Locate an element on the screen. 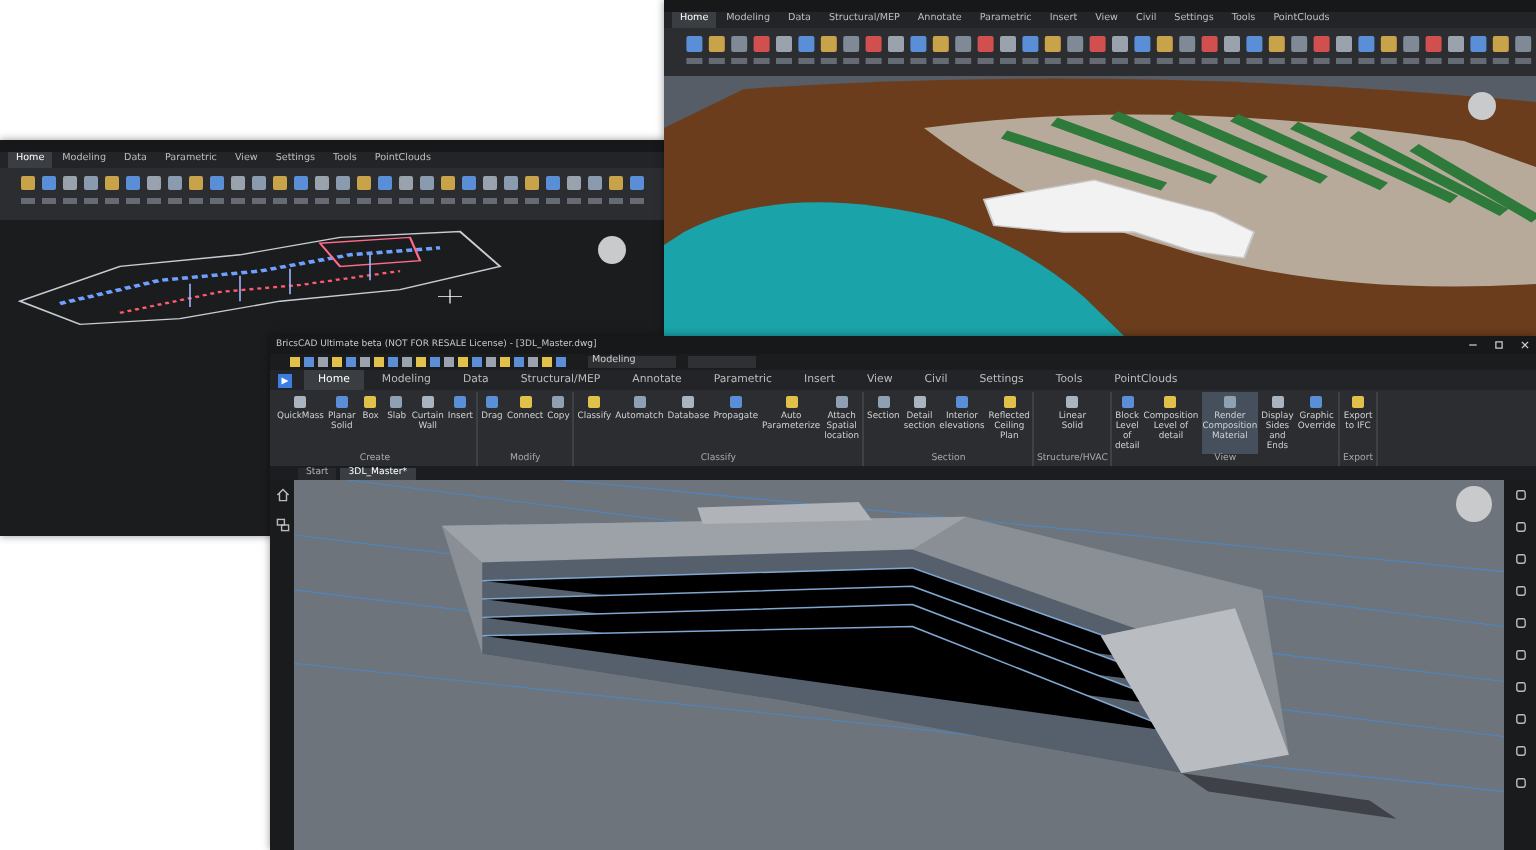  navigation-sphere is located at coordinates (612, 250).